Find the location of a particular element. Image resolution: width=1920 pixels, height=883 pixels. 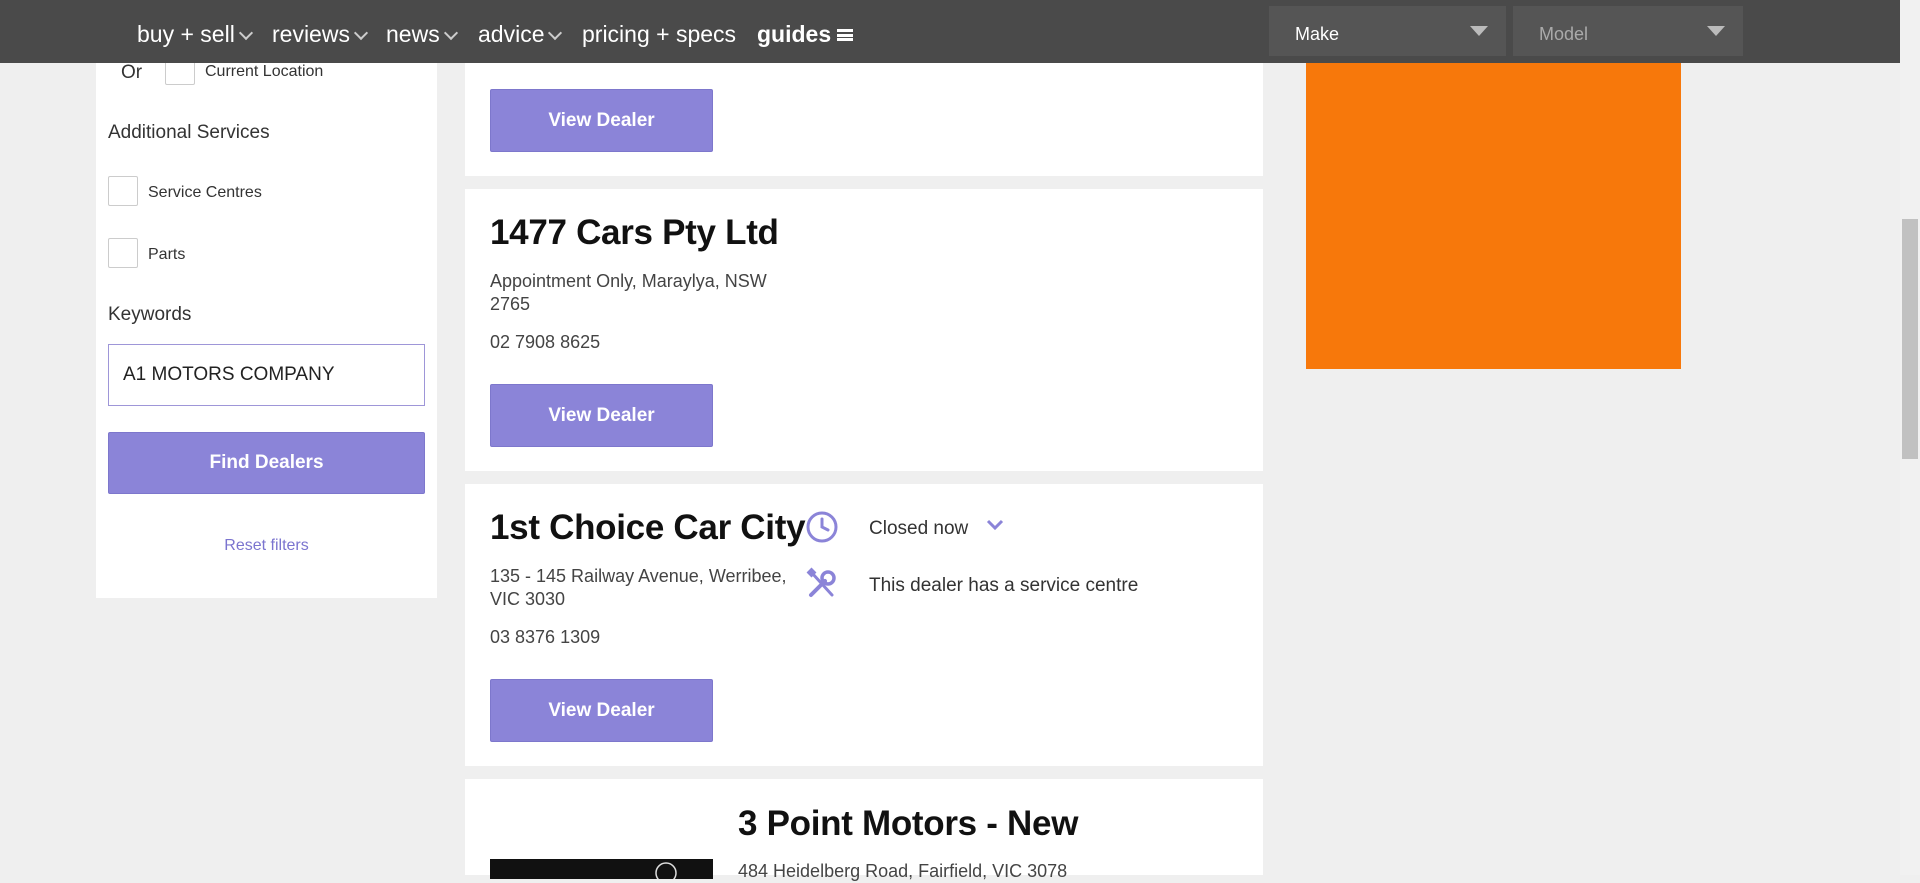

service-centre-note: This dealer has a service centre is located at coordinates (1004, 585).